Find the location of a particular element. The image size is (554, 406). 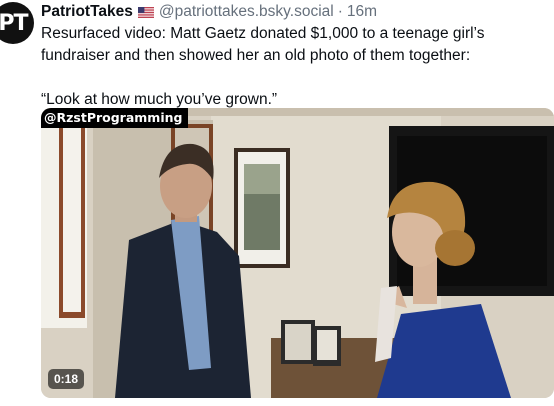

display-name: PatriotTakes is located at coordinates (87, 12).